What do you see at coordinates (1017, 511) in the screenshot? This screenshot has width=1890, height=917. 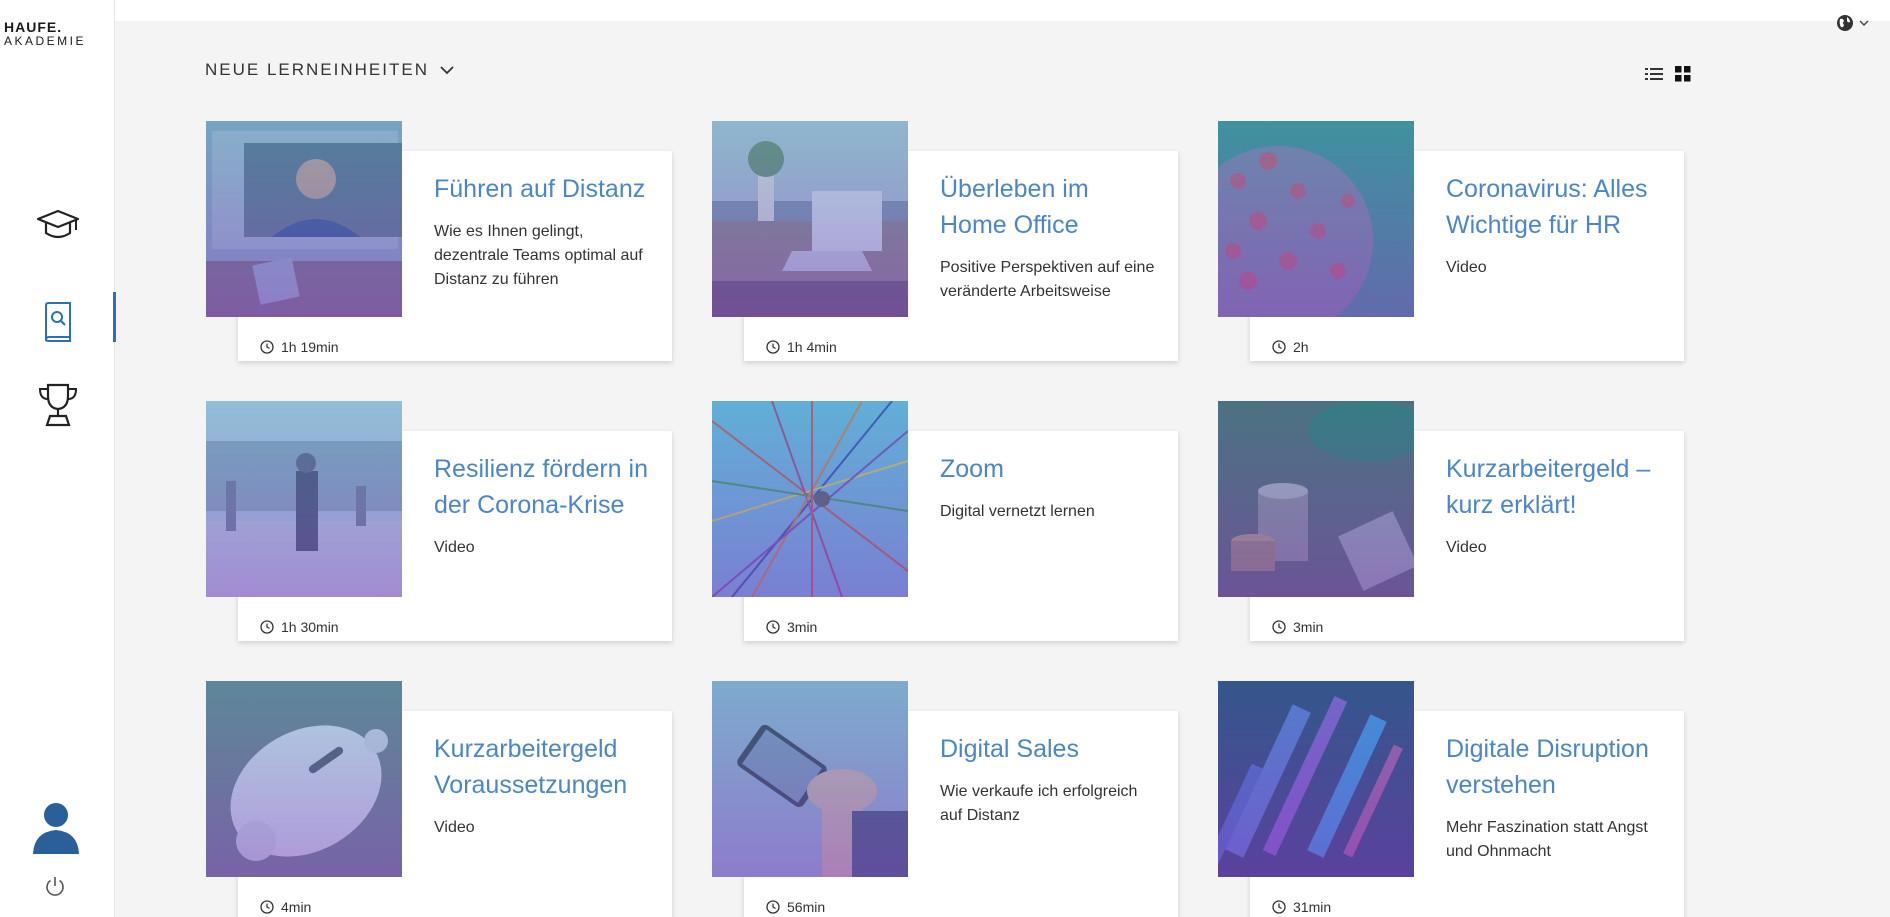 I see `course-description: Digital vernetzt lernen` at bounding box center [1017, 511].